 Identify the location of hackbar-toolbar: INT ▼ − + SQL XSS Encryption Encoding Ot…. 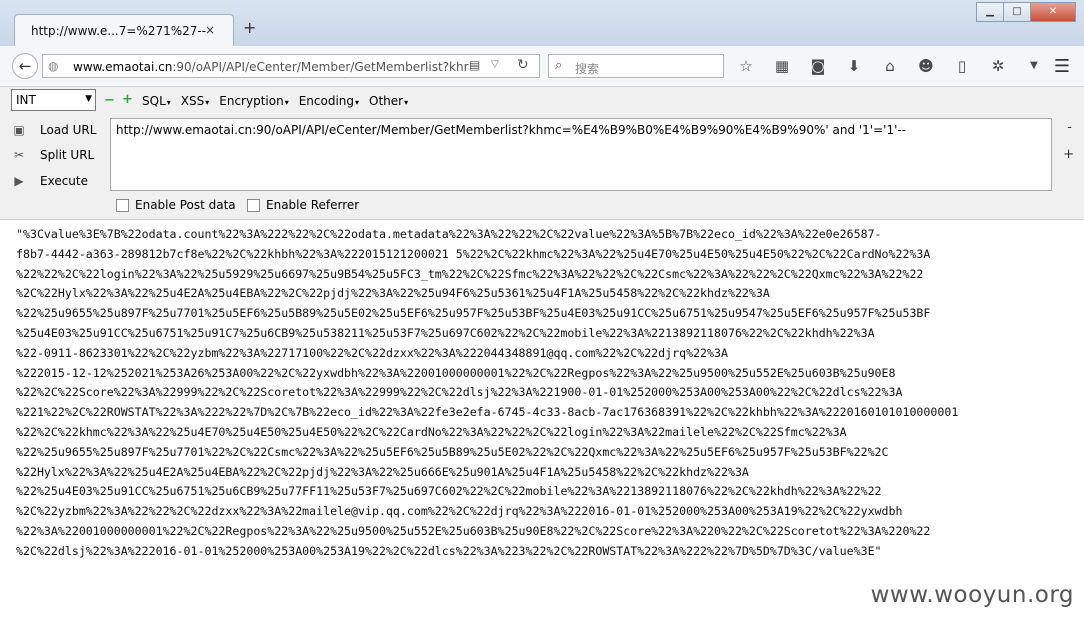
(542, 101).